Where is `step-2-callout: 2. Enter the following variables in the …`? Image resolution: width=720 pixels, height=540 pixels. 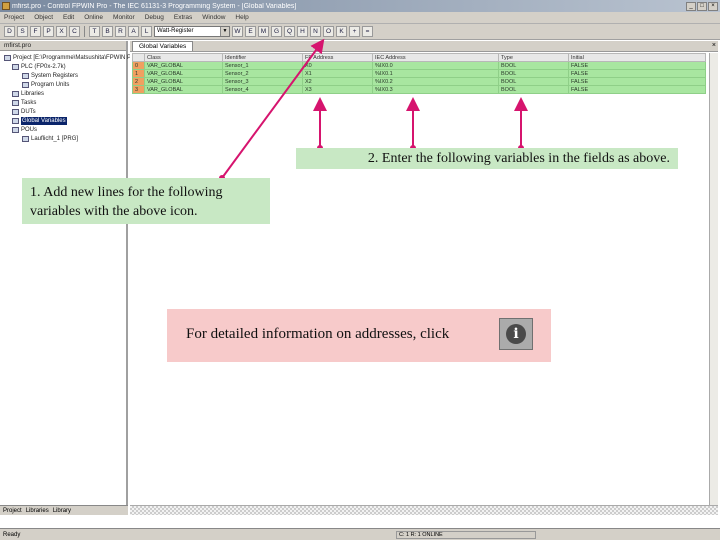
step-2-callout: 2. Enter the following variables in the … is located at coordinates (487, 158).